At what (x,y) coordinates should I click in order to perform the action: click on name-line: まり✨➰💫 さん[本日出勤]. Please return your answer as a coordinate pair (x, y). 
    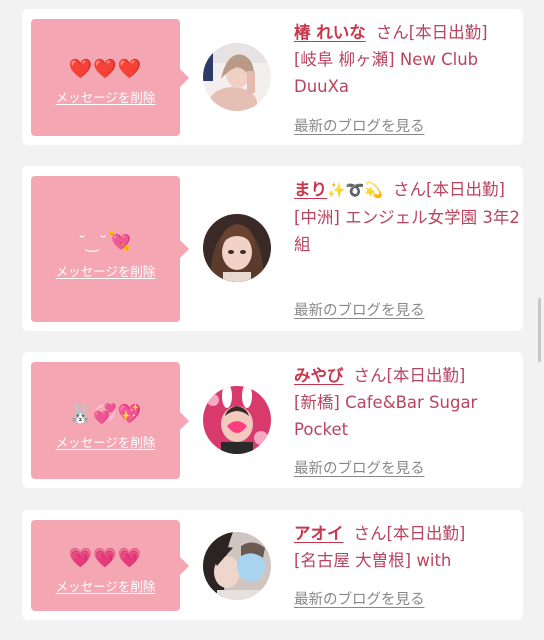
    Looking at the image, I should click on (407, 190).